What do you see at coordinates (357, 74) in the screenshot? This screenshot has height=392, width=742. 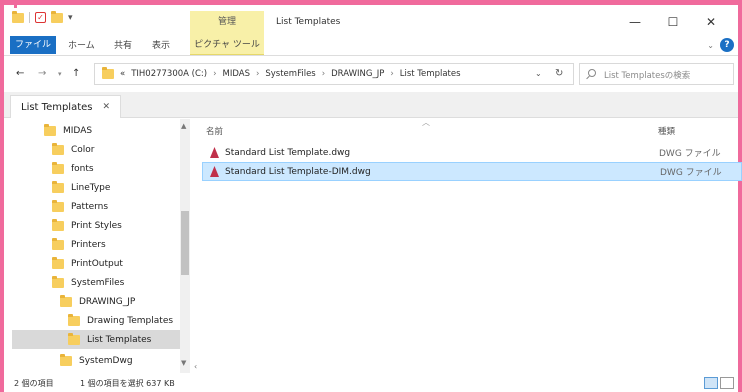 I see `breadcrumb-drawing-jp: DRAWING_JP` at bounding box center [357, 74].